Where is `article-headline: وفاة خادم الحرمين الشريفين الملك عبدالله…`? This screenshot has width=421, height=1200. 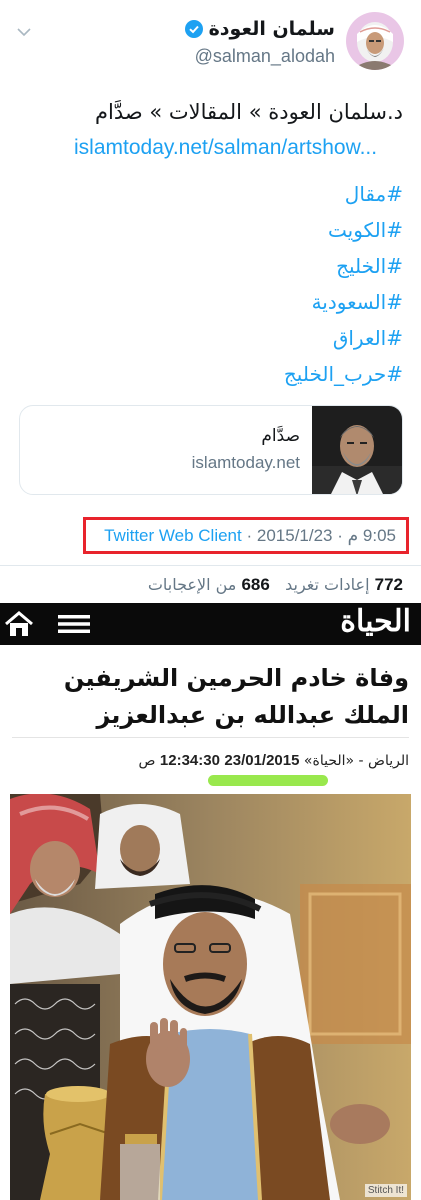
article-headline: وفاة خادم الحرمين الشريفين الملك عبدالله… is located at coordinates (236, 696).